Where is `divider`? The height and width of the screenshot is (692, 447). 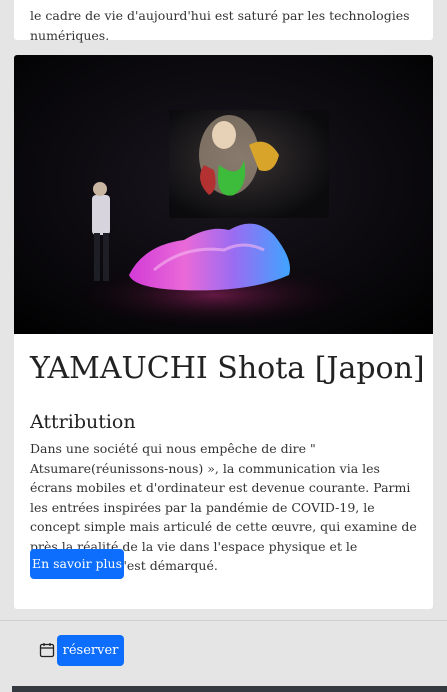 divider is located at coordinates (223, 620).